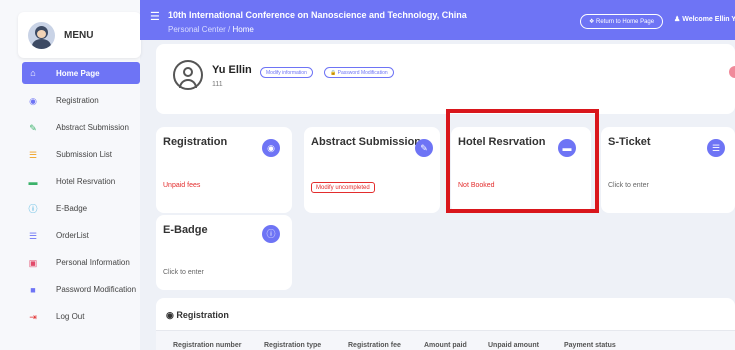  What do you see at coordinates (33, 73) in the screenshot?
I see `home-icon: ⌂` at bounding box center [33, 73].